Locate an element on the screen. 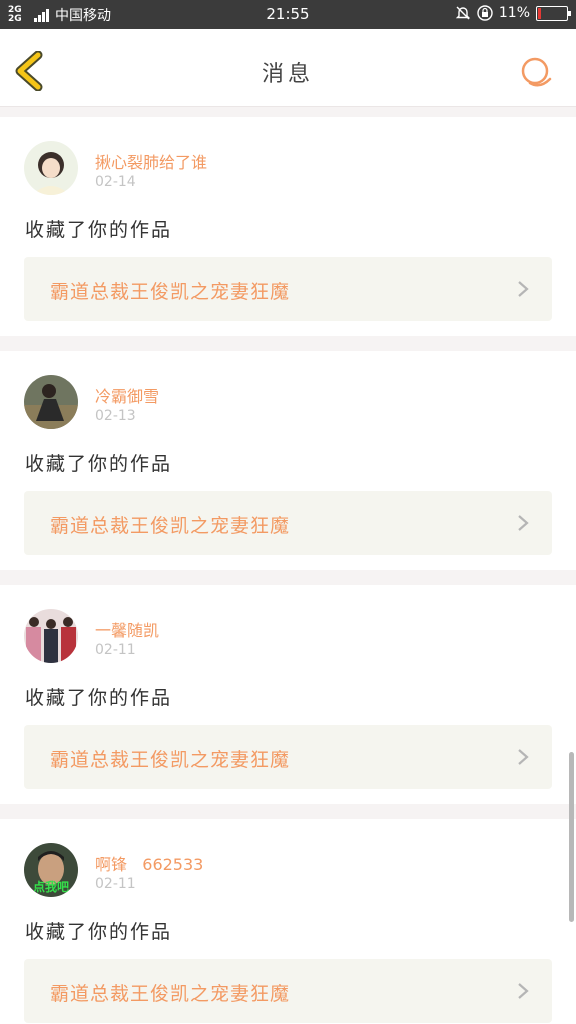 Image resolution: width=576 pixels, height=1024 pixels. battery-level is located at coordinates (540, 13).